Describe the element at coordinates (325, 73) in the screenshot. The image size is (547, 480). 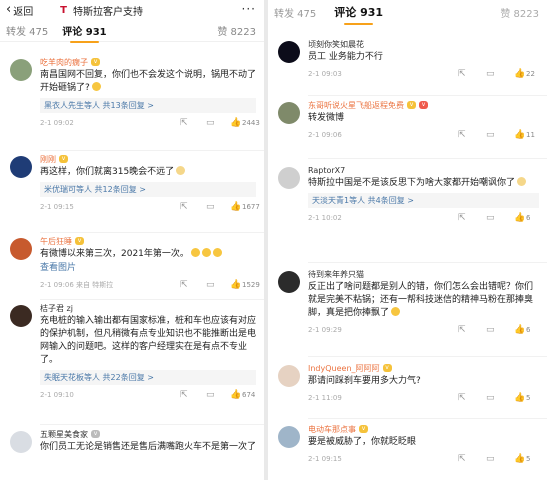
I see `comment-time: 2-1 09:03` at that location.